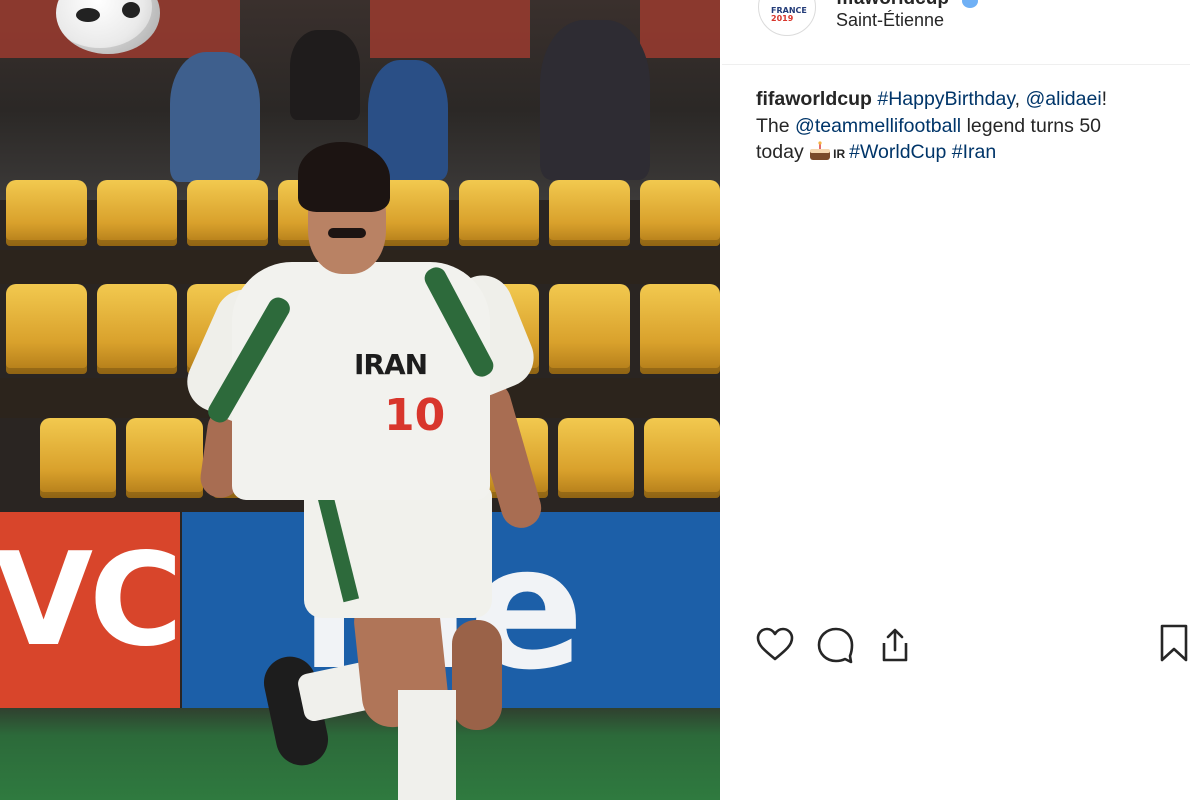 The width and height of the screenshot is (1200, 800). What do you see at coordinates (1064, 99) in the screenshot?
I see `mention-alidaei: @alidaei` at bounding box center [1064, 99].